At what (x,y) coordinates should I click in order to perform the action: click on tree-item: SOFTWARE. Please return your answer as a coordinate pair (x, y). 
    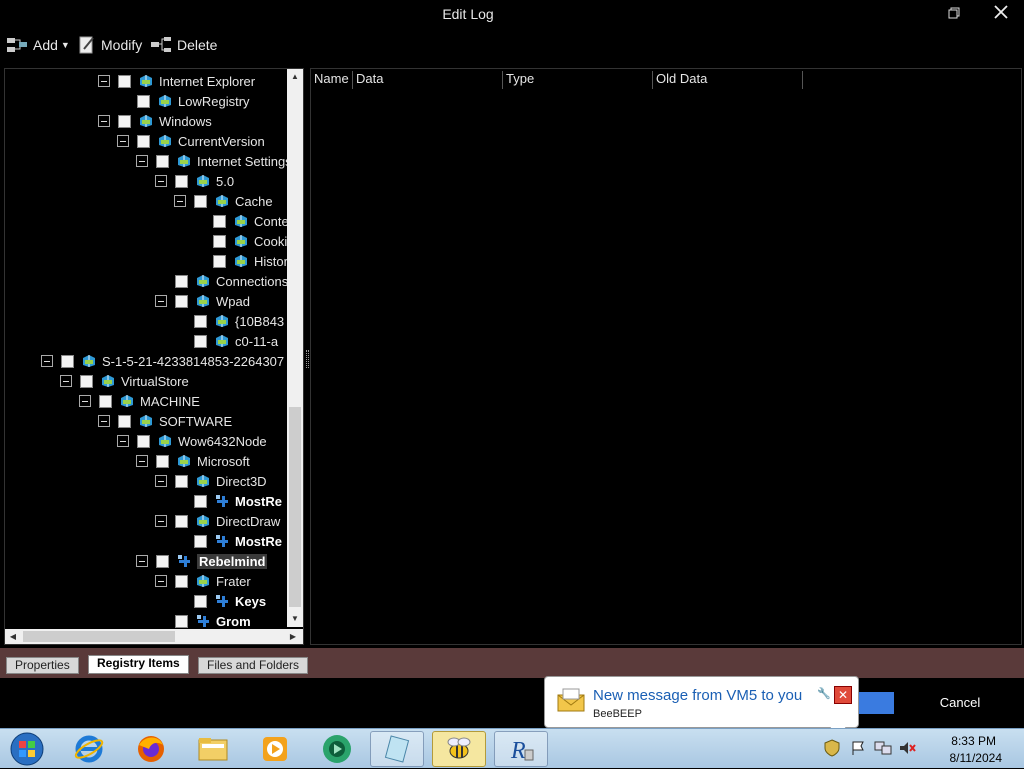
    Looking at the image, I should click on (165, 421).